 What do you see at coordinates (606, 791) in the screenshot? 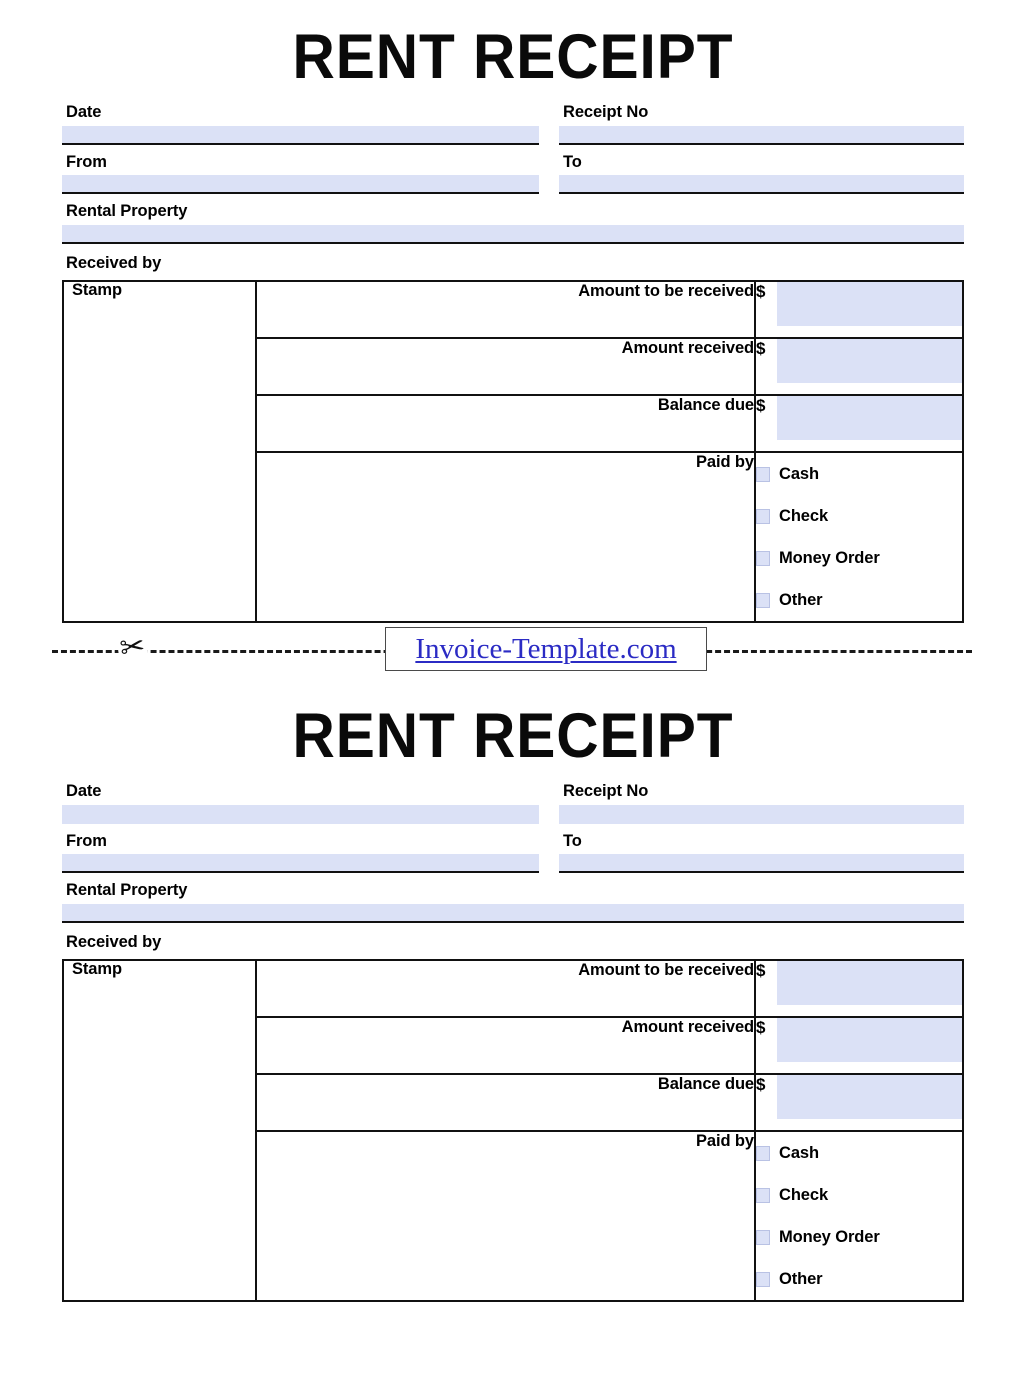
I see `receipt-no-label: Receipt No` at bounding box center [606, 791].